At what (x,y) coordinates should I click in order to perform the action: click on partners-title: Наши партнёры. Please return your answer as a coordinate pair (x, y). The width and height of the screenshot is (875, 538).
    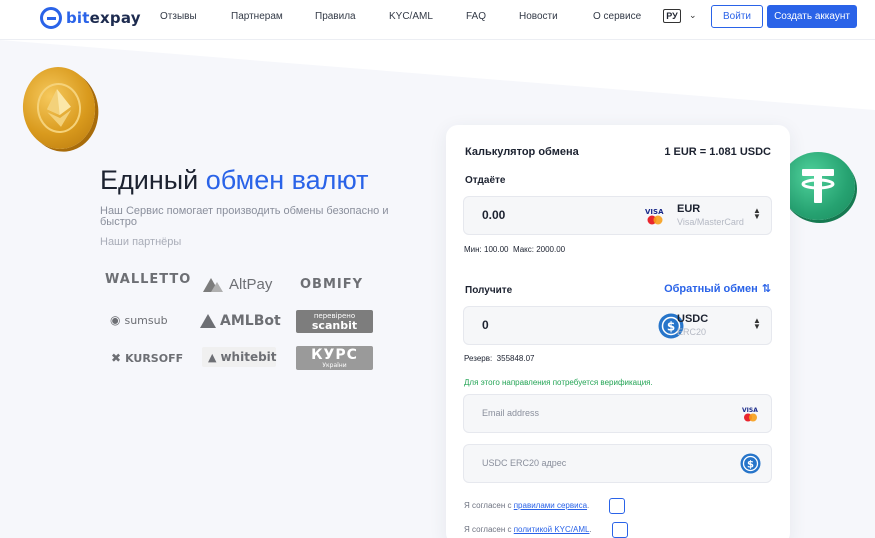
    Looking at the image, I should click on (141, 242).